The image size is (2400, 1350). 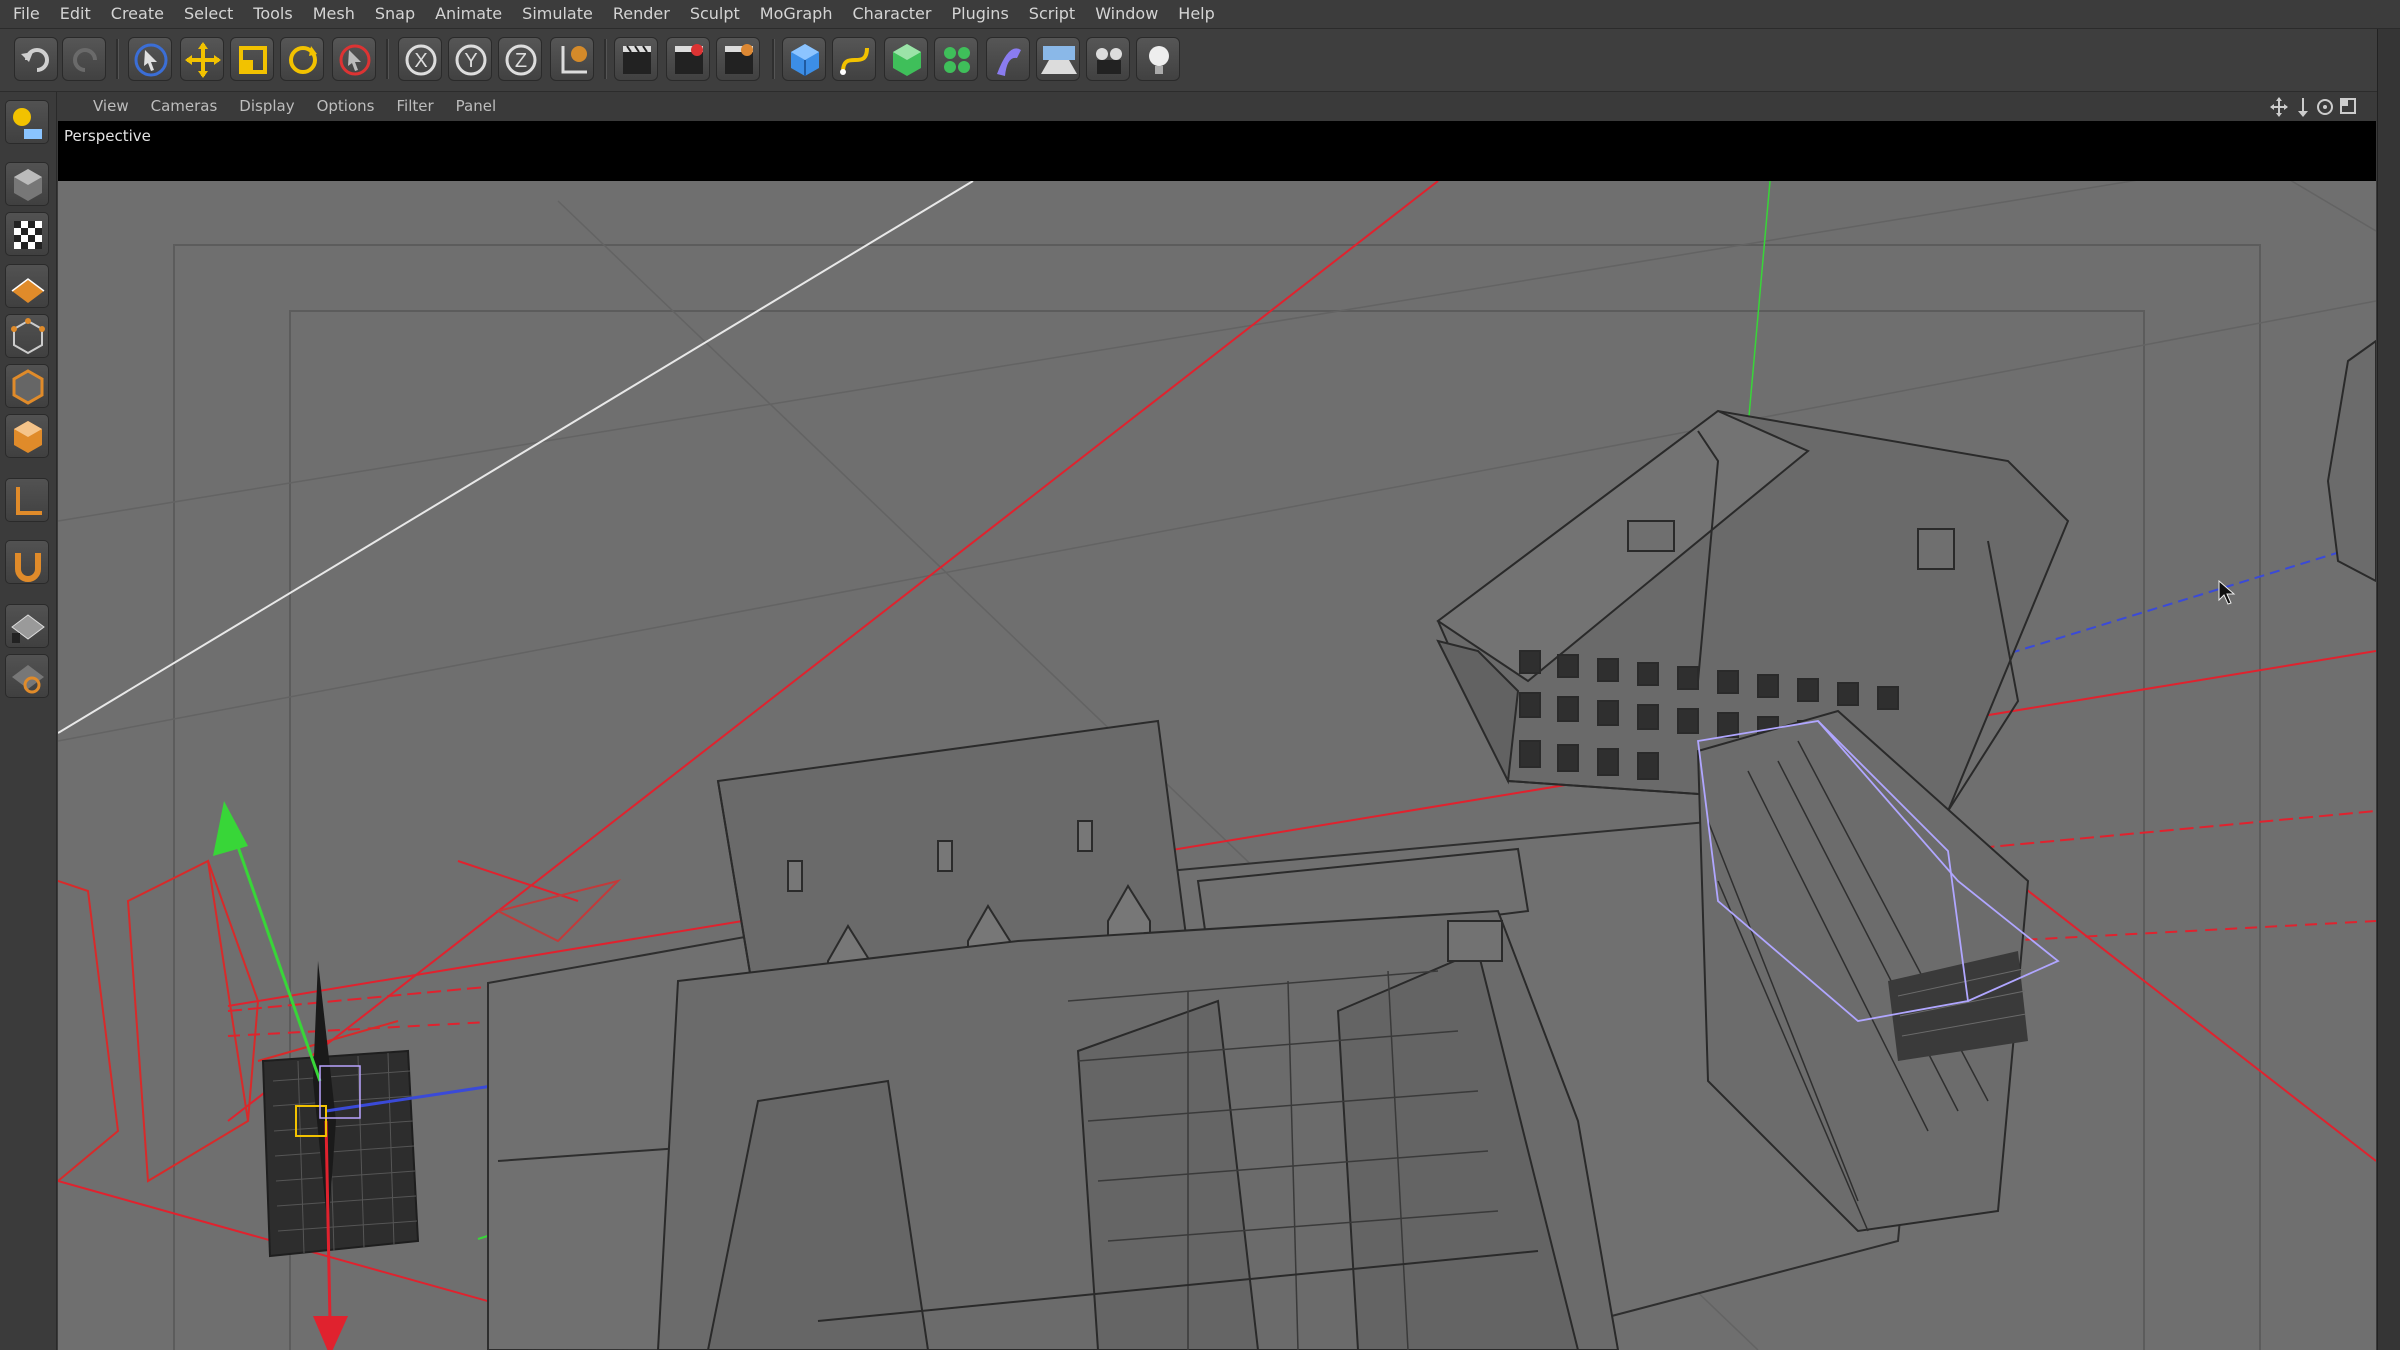 What do you see at coordinates (252, 59) in the screenshot?
I see `scale-icon` at bounding box center [252, 59].